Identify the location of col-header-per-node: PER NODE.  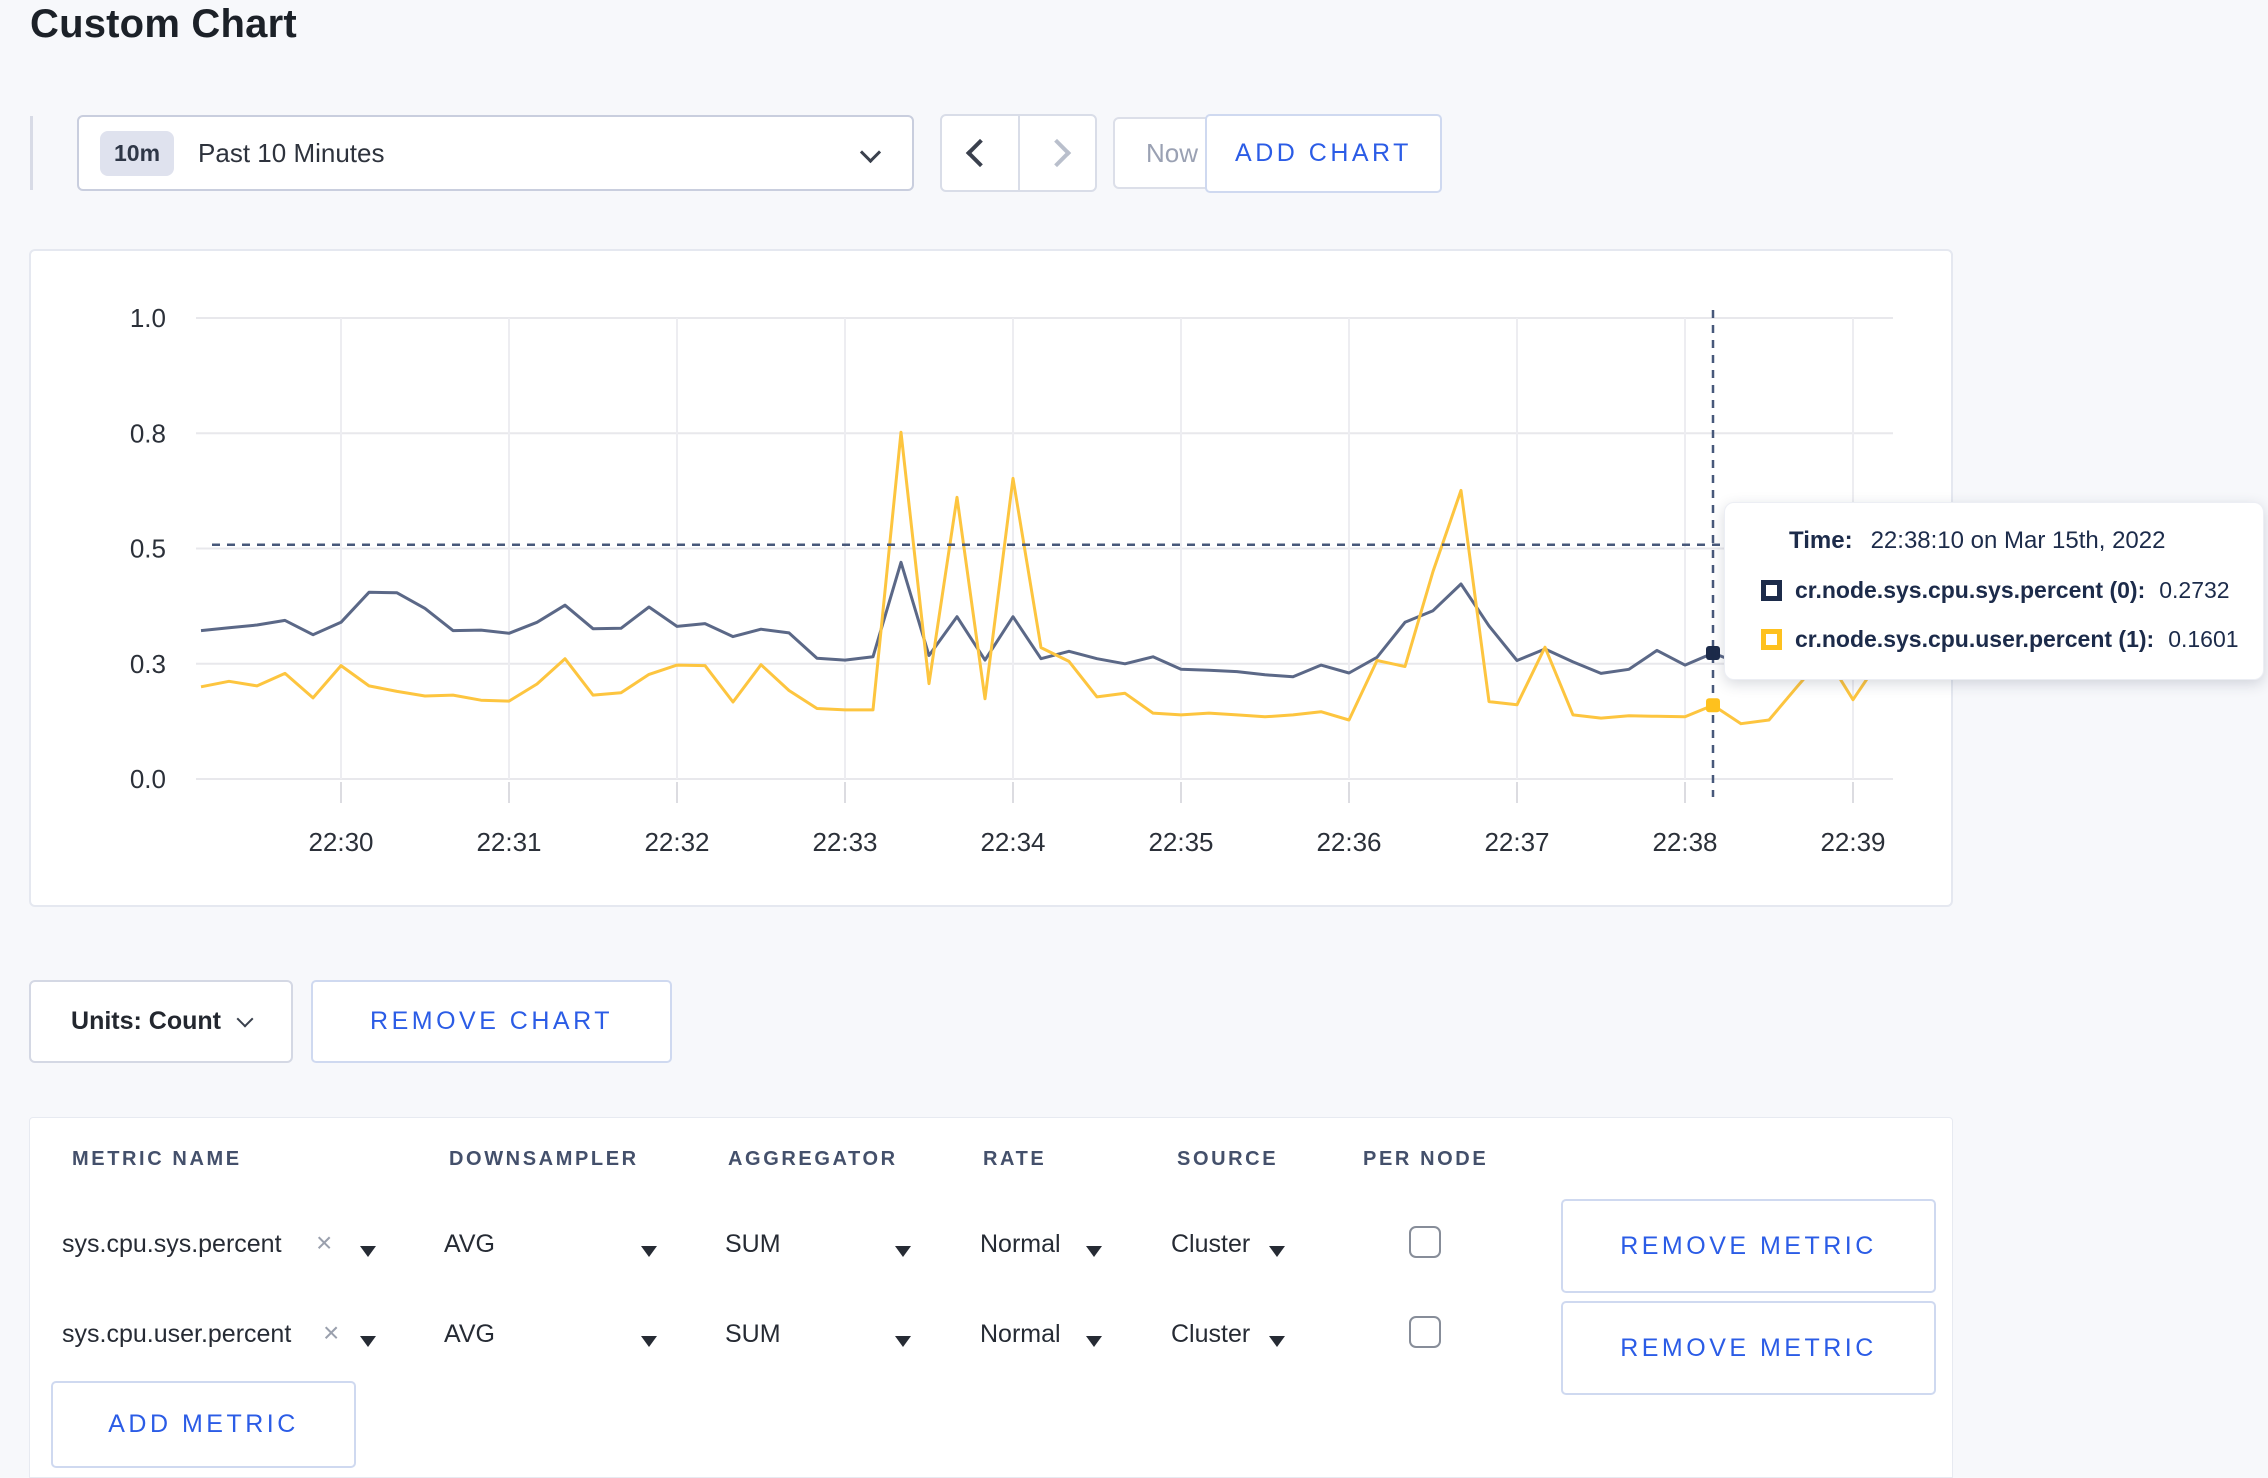
(1426, 1159).